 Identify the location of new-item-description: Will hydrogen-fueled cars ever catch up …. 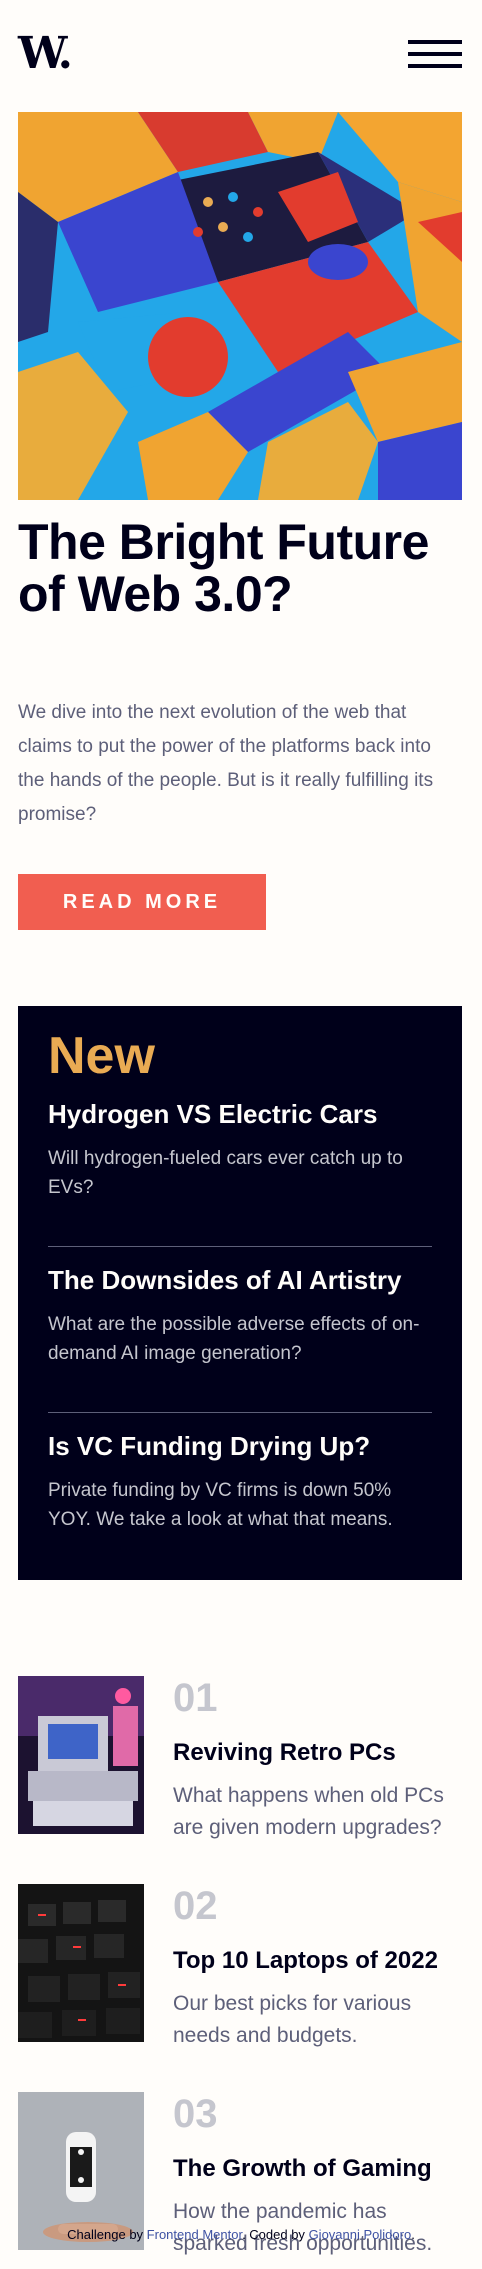
(225, 1173).